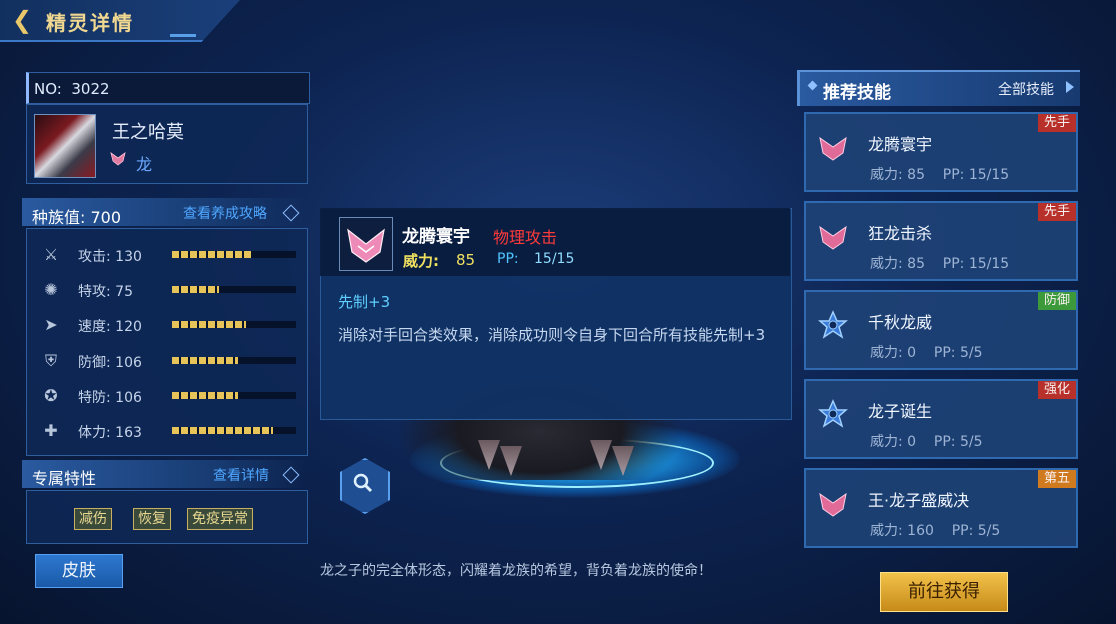 The image size is (1116, 624). What do you see at coordinates (64, 478) in the screenshot?
I see `traits-title: 专属特性` at bounding box center [64, 478].